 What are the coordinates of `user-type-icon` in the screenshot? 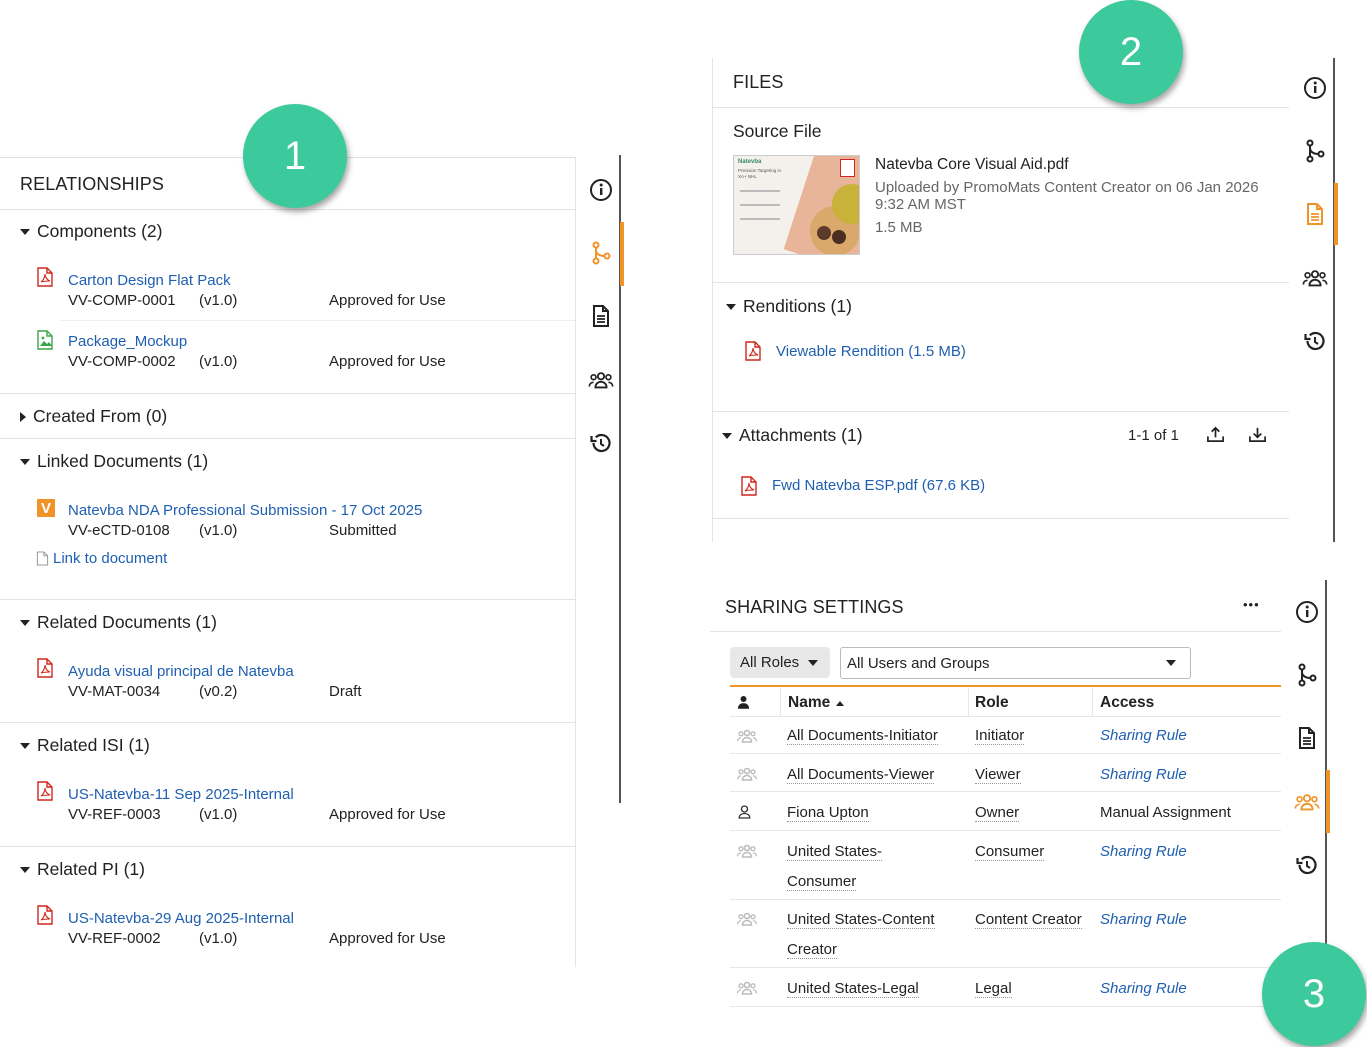 It's located at (743, 702).